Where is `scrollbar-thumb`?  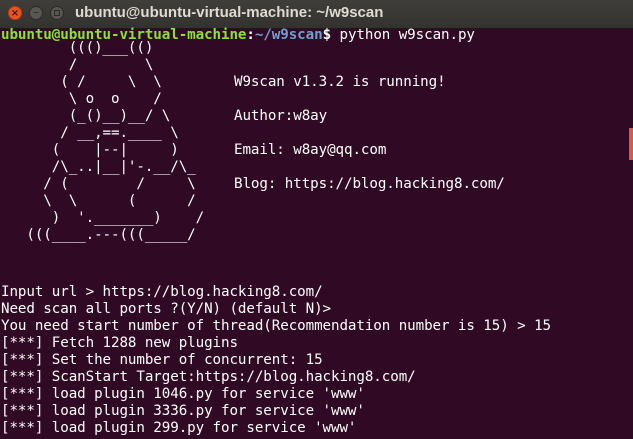 scrollbar-thumb is located at coordinates (631, 144).